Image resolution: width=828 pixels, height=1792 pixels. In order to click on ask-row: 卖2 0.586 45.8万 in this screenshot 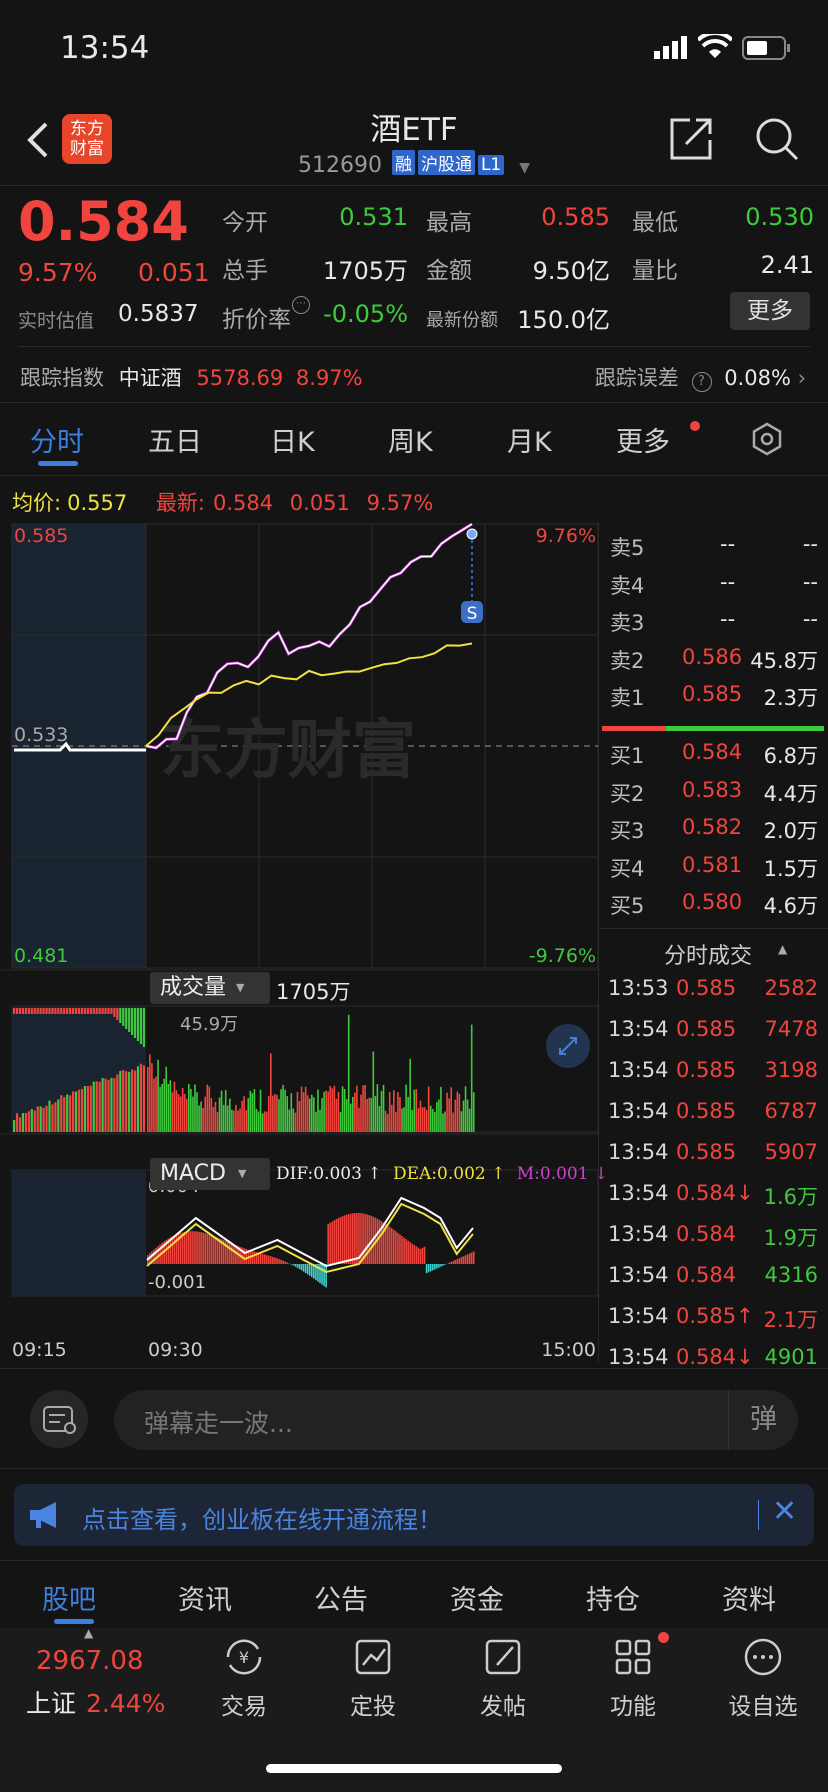, I will do `click(713, 660)`.